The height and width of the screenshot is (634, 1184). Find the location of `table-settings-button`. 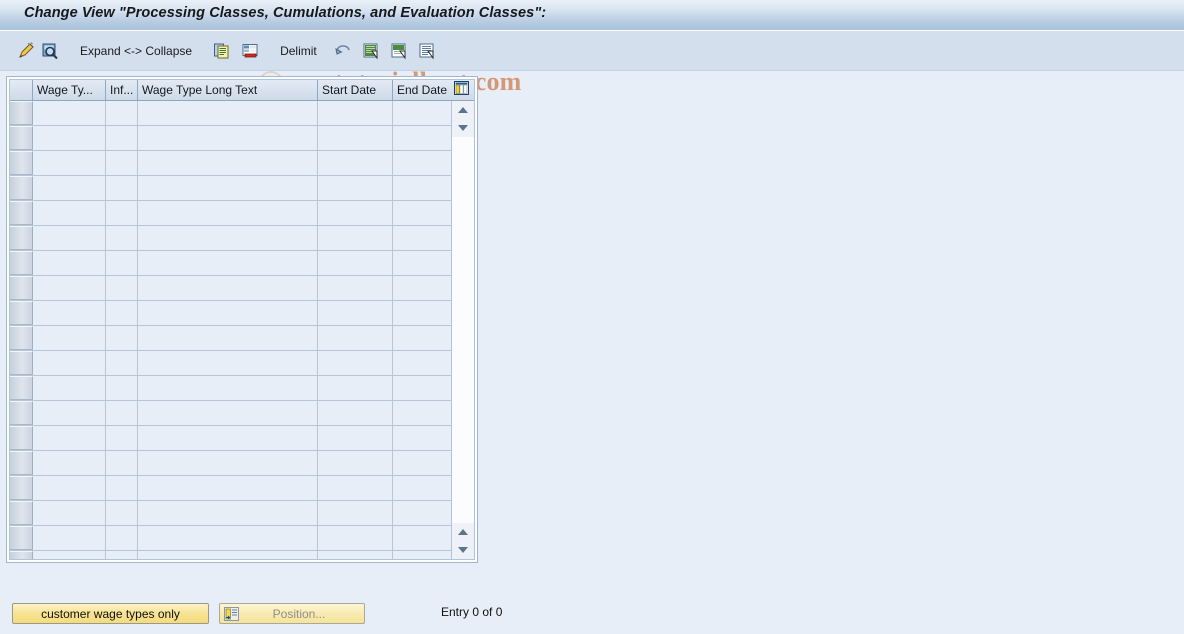

table-settings-button is located at coordinates (463, 90).